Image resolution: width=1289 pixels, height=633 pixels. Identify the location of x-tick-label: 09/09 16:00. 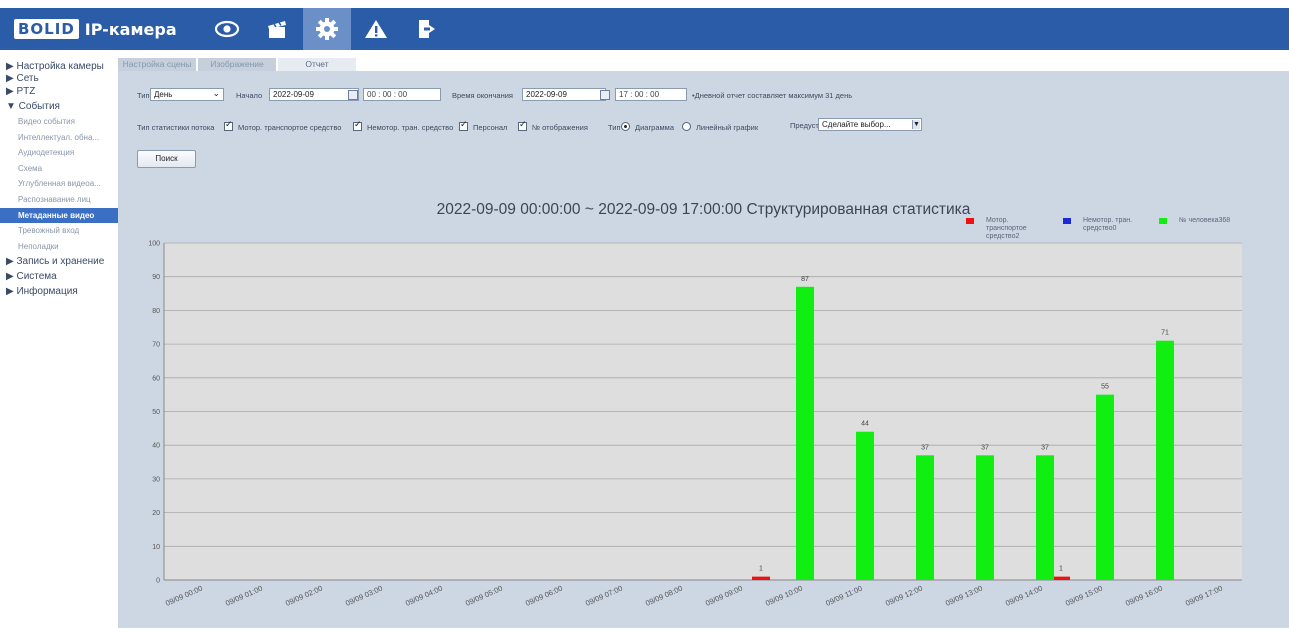
(1144, 596).